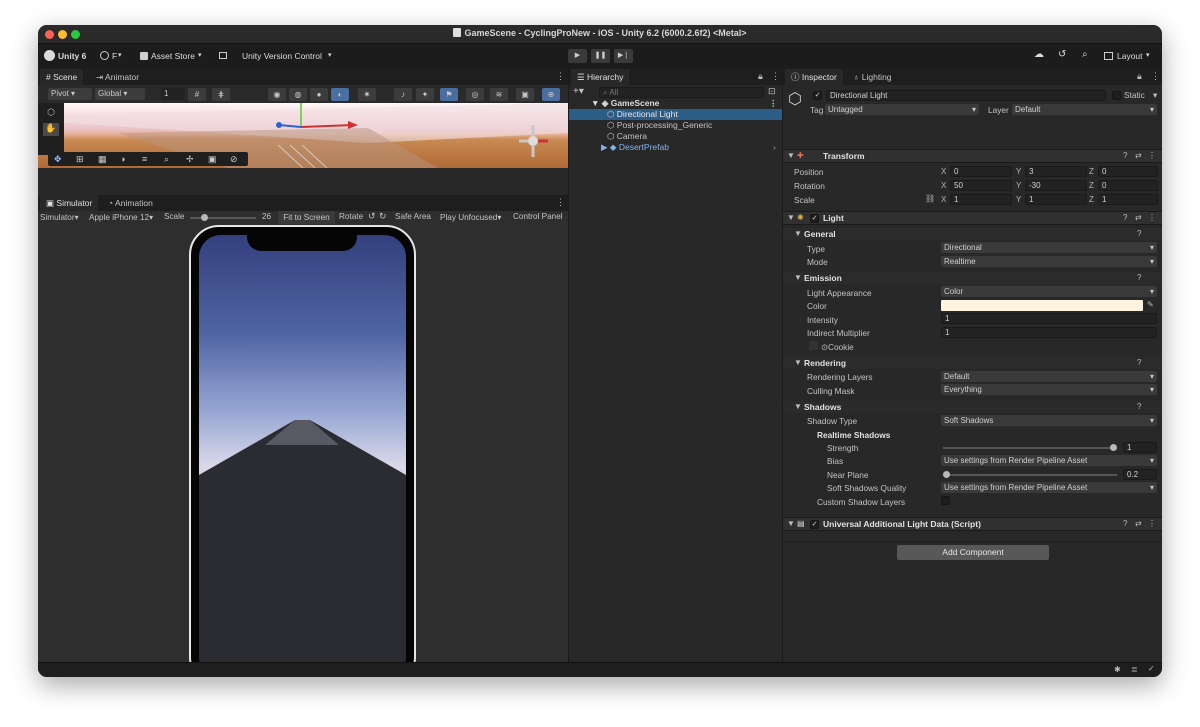 The height and width of the screenshot is (727, 1200). I want to click on scene-visibility-icon: ⚑, so click(449, 94).